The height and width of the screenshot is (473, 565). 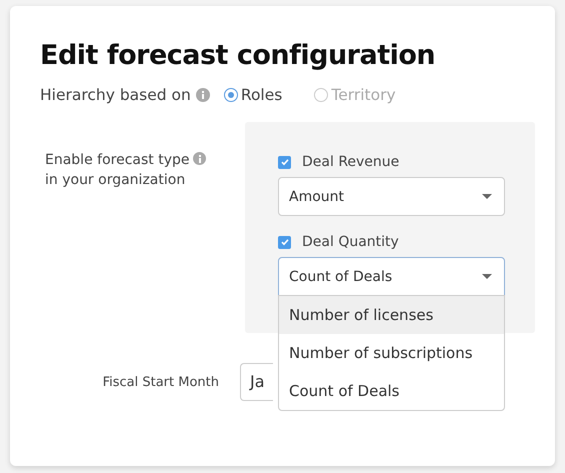 I want to click on dropdown-option: Count of Deals, so click(x=391, y=391).